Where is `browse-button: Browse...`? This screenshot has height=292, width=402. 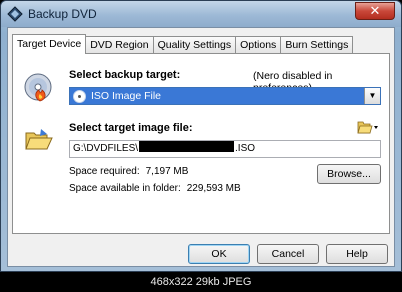 browse-button: Browse... is located at coordinates (349, 174).